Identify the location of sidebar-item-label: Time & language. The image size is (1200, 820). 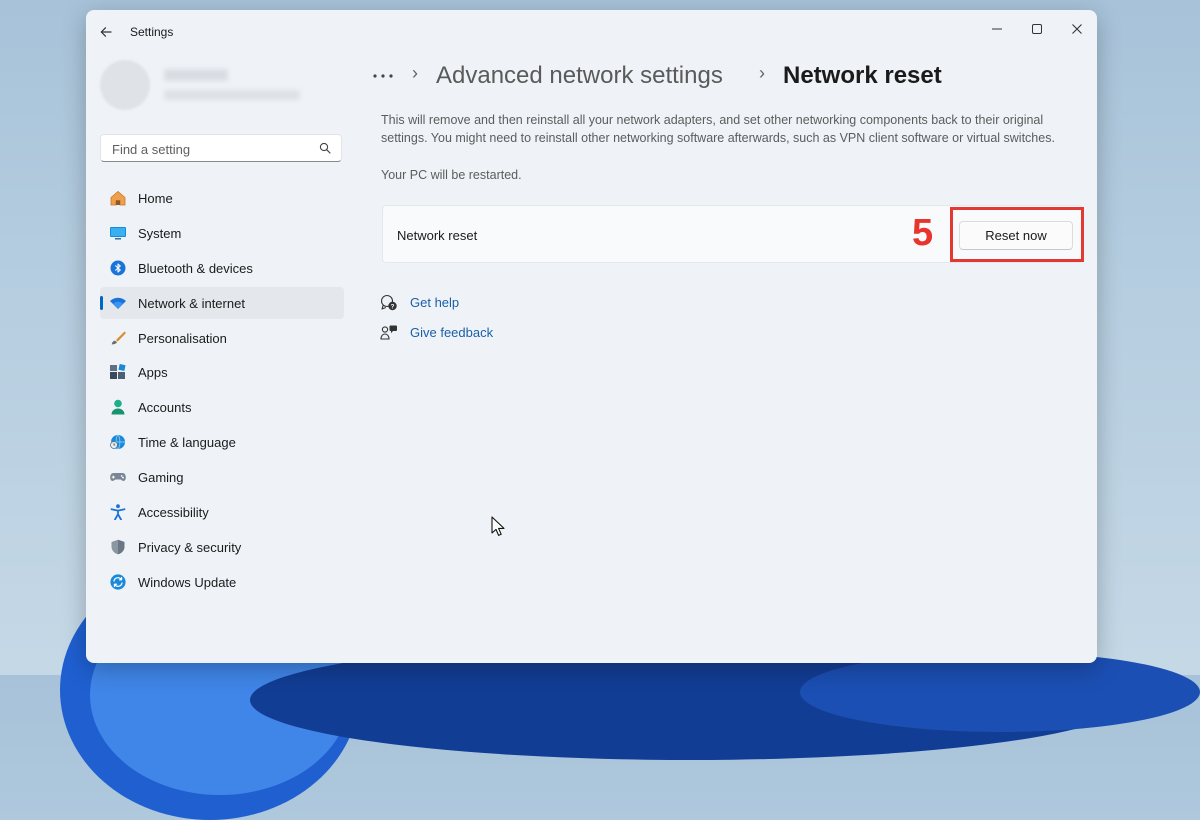
(187, 443).